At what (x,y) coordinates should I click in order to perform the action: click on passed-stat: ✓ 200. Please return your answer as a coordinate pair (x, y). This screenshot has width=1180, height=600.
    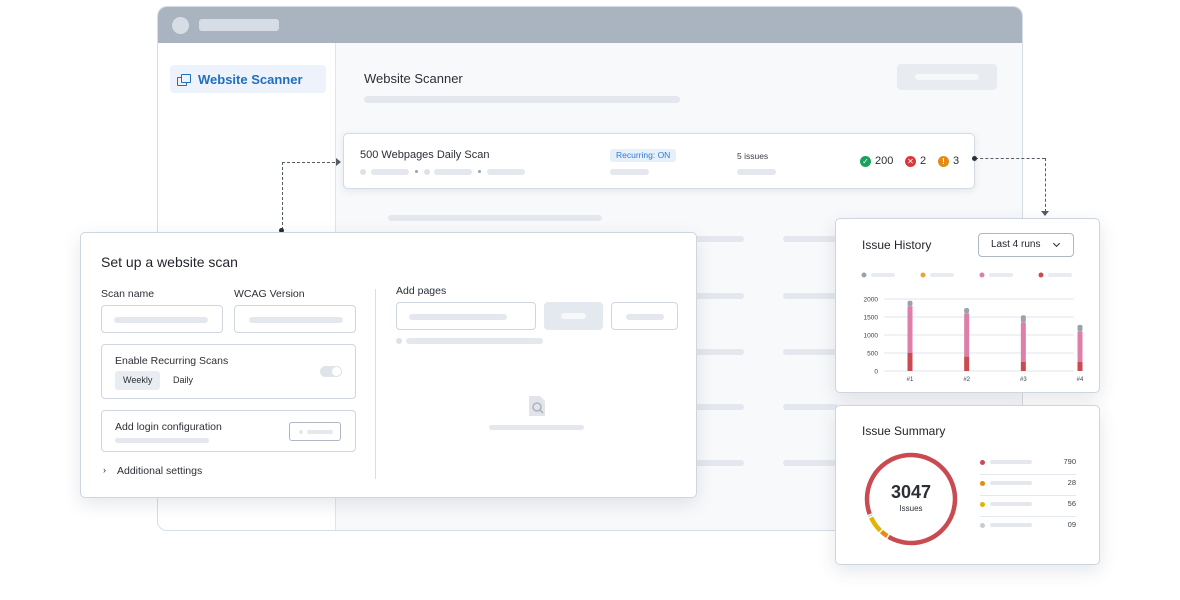
    Looking at the image, I should click on (876, 161).